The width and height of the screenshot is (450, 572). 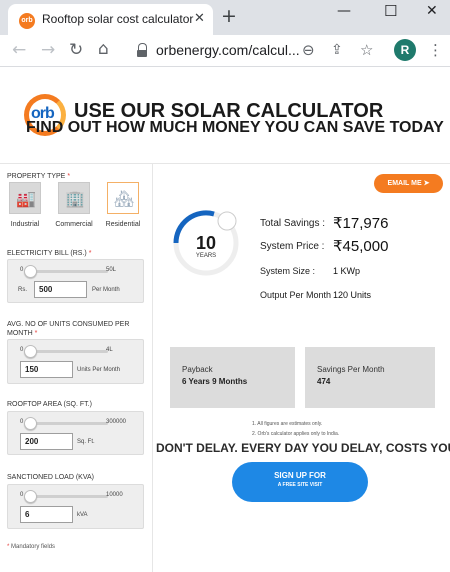 What do you see at coordinates (68, 329) in the screenshot?
I see `units-consumed-label: AVG. NO OF UNITS CONSUMED PER MONTH *` at bounding box center [68, 329].